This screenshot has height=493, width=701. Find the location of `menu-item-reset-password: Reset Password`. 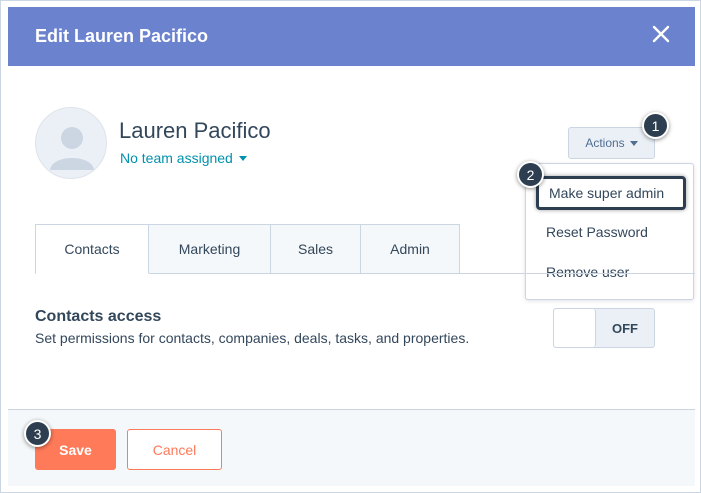

menu-item-reset-password: Reset Password is located at coordinates (609, 232).